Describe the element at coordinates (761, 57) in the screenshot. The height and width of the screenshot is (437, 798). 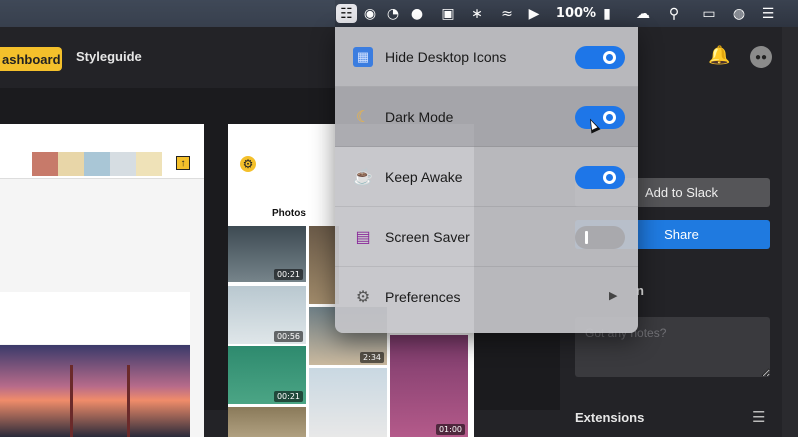
I see `avatar: ●●` at that location.